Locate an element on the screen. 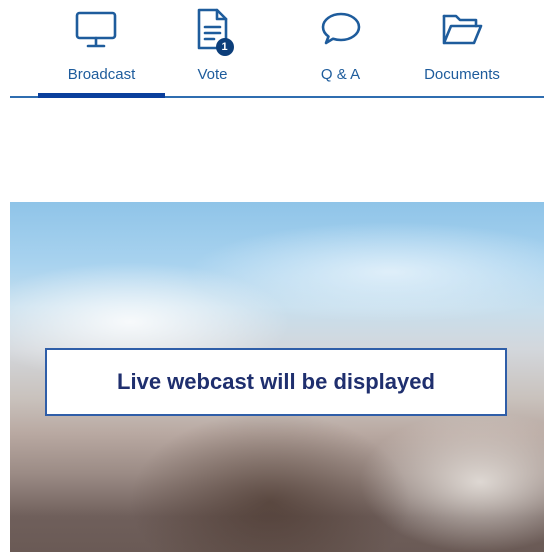  document-icon: 1 is located at coordinates (213, 31).